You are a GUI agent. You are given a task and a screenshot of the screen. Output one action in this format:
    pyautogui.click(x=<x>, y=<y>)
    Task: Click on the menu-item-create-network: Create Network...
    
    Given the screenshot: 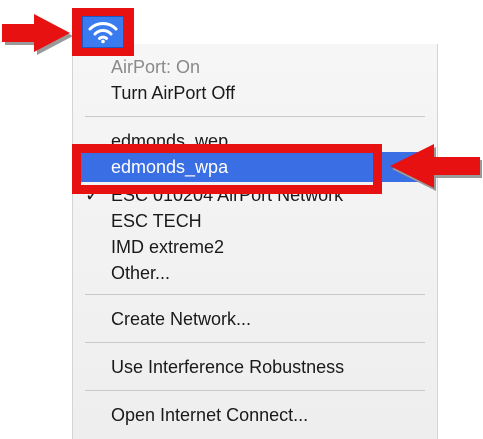 What is the action you would take?
    pyautogui.click(x=255, y=319)
    